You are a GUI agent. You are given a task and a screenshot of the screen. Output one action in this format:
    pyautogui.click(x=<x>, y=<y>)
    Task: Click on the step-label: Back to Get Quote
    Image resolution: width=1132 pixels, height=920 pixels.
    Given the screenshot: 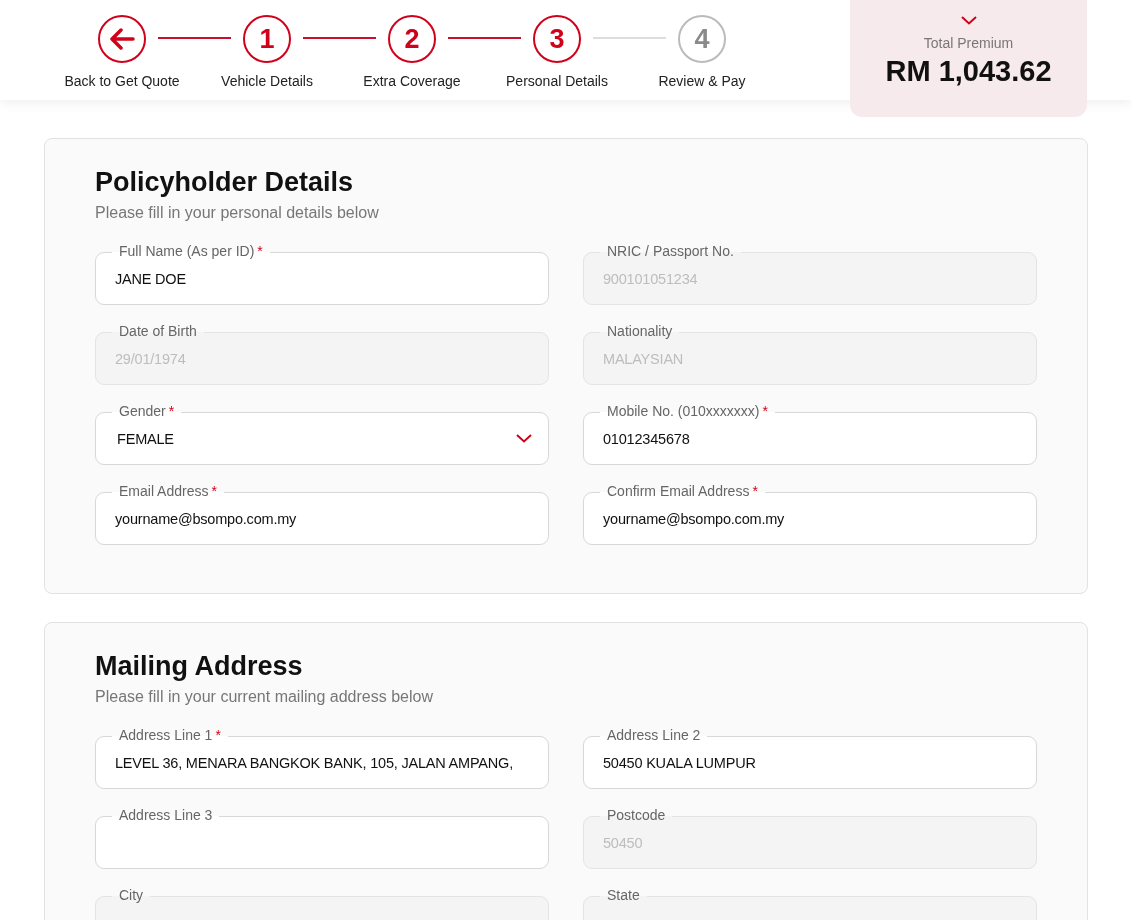 What is the action you would take?
    pyautogui.click(x=122, y=81)
    